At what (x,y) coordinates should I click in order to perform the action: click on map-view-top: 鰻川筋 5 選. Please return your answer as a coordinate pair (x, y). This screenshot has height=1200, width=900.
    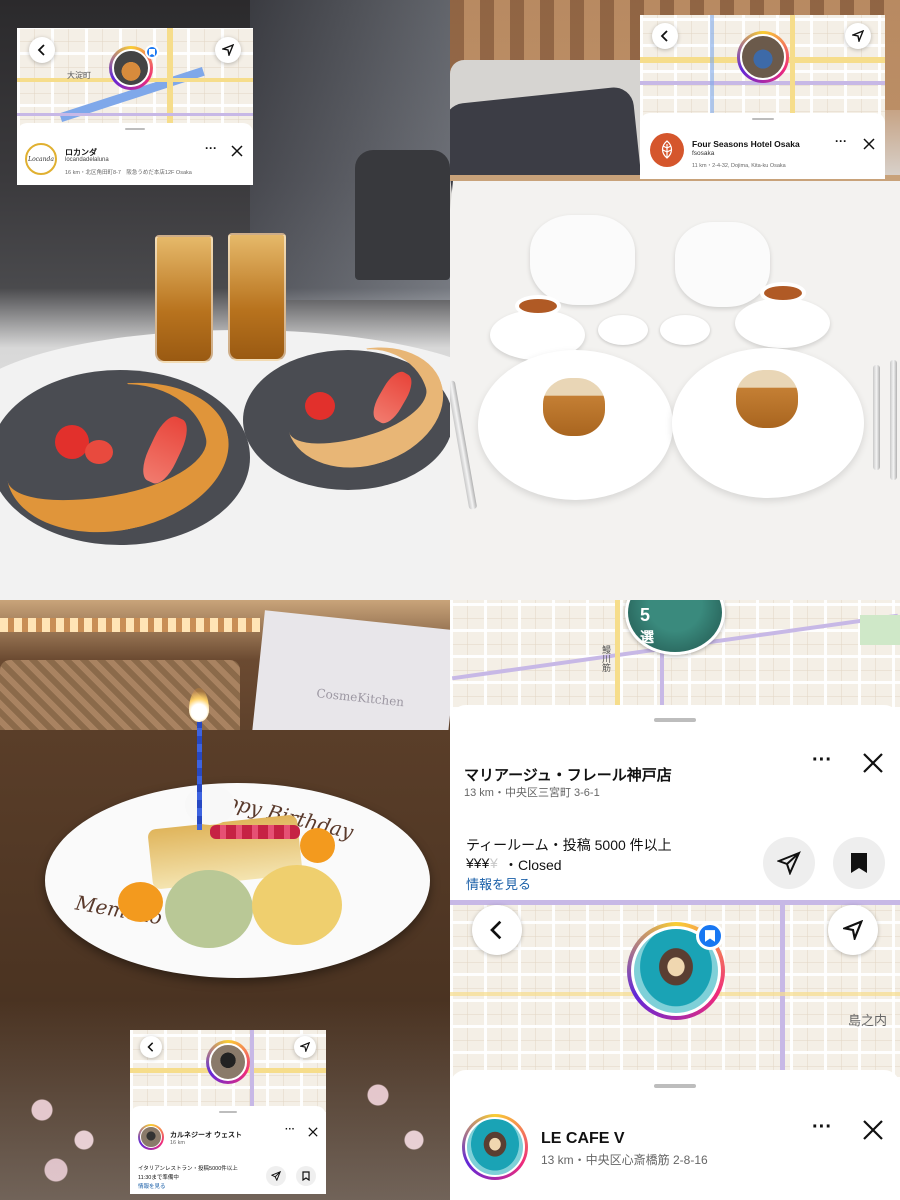
    Looking at the image, I should click on (675, 655).